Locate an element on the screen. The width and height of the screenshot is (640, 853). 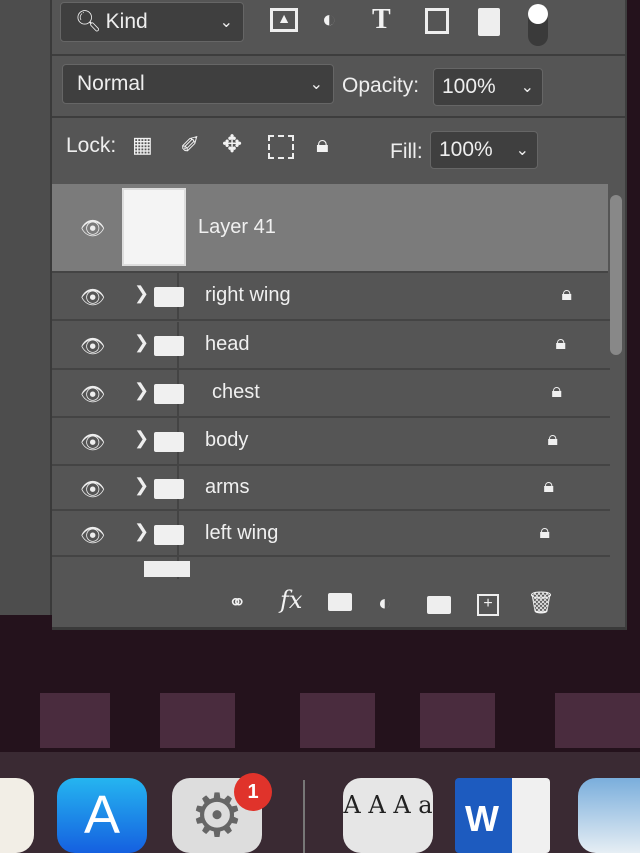
dock-divider is located at coordinates (304, 816).